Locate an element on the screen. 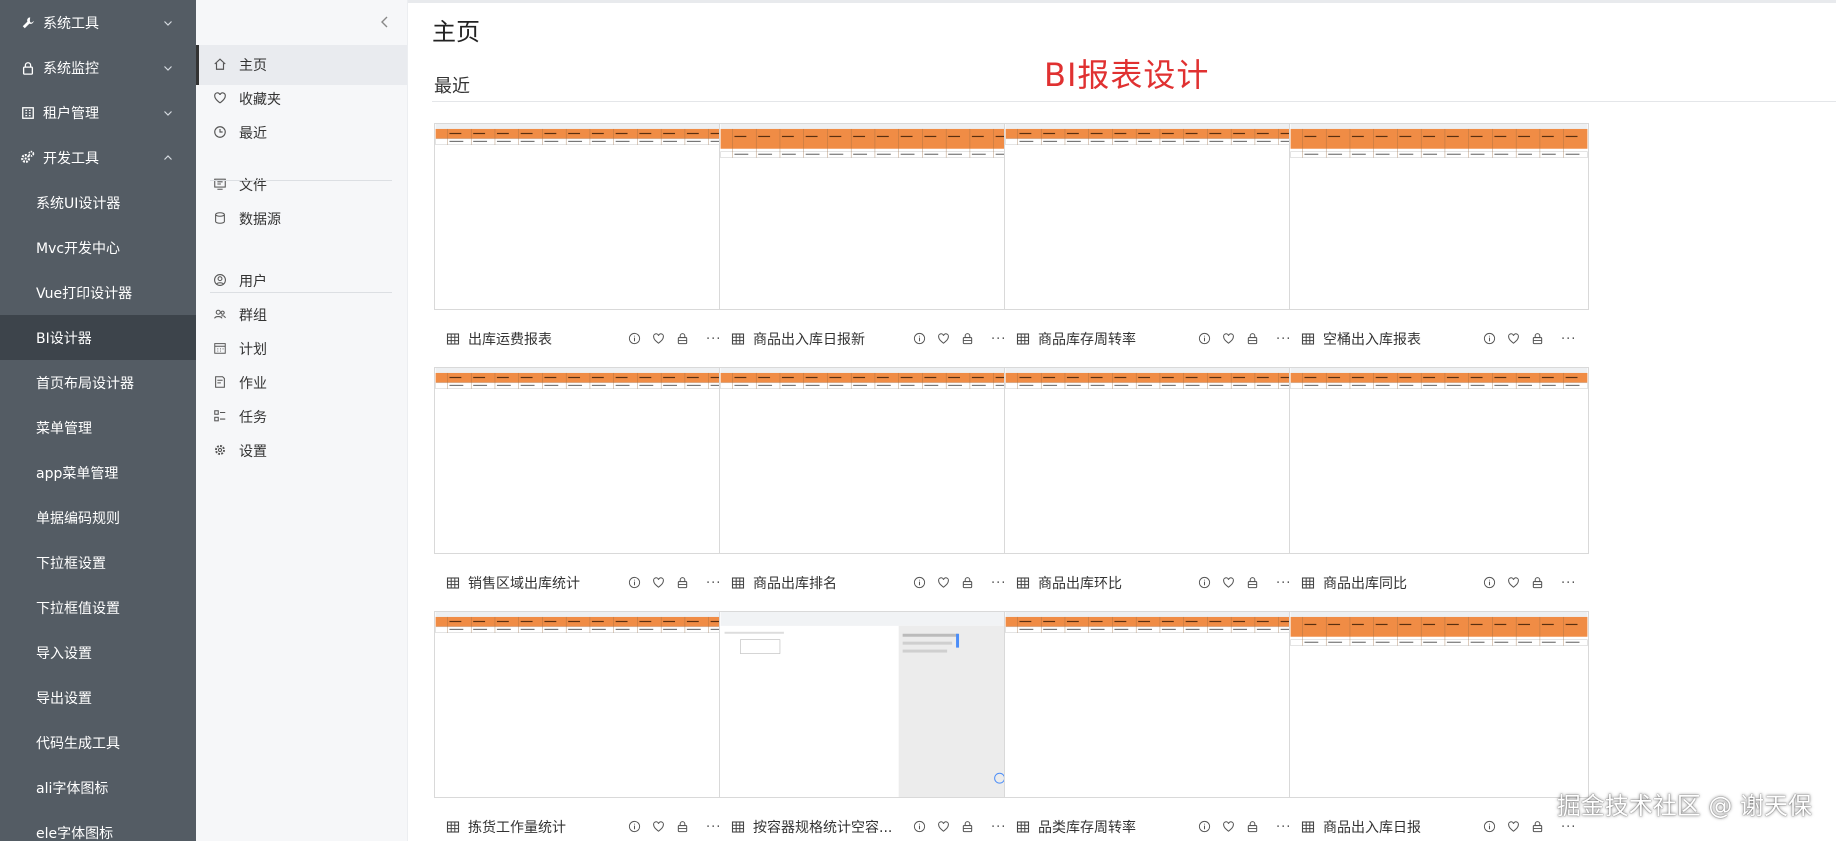 Image resolution: width=1836 pixels, height=841 pixels. sidebar-item-15: 导入设置 is located at coordinates (98, 652).